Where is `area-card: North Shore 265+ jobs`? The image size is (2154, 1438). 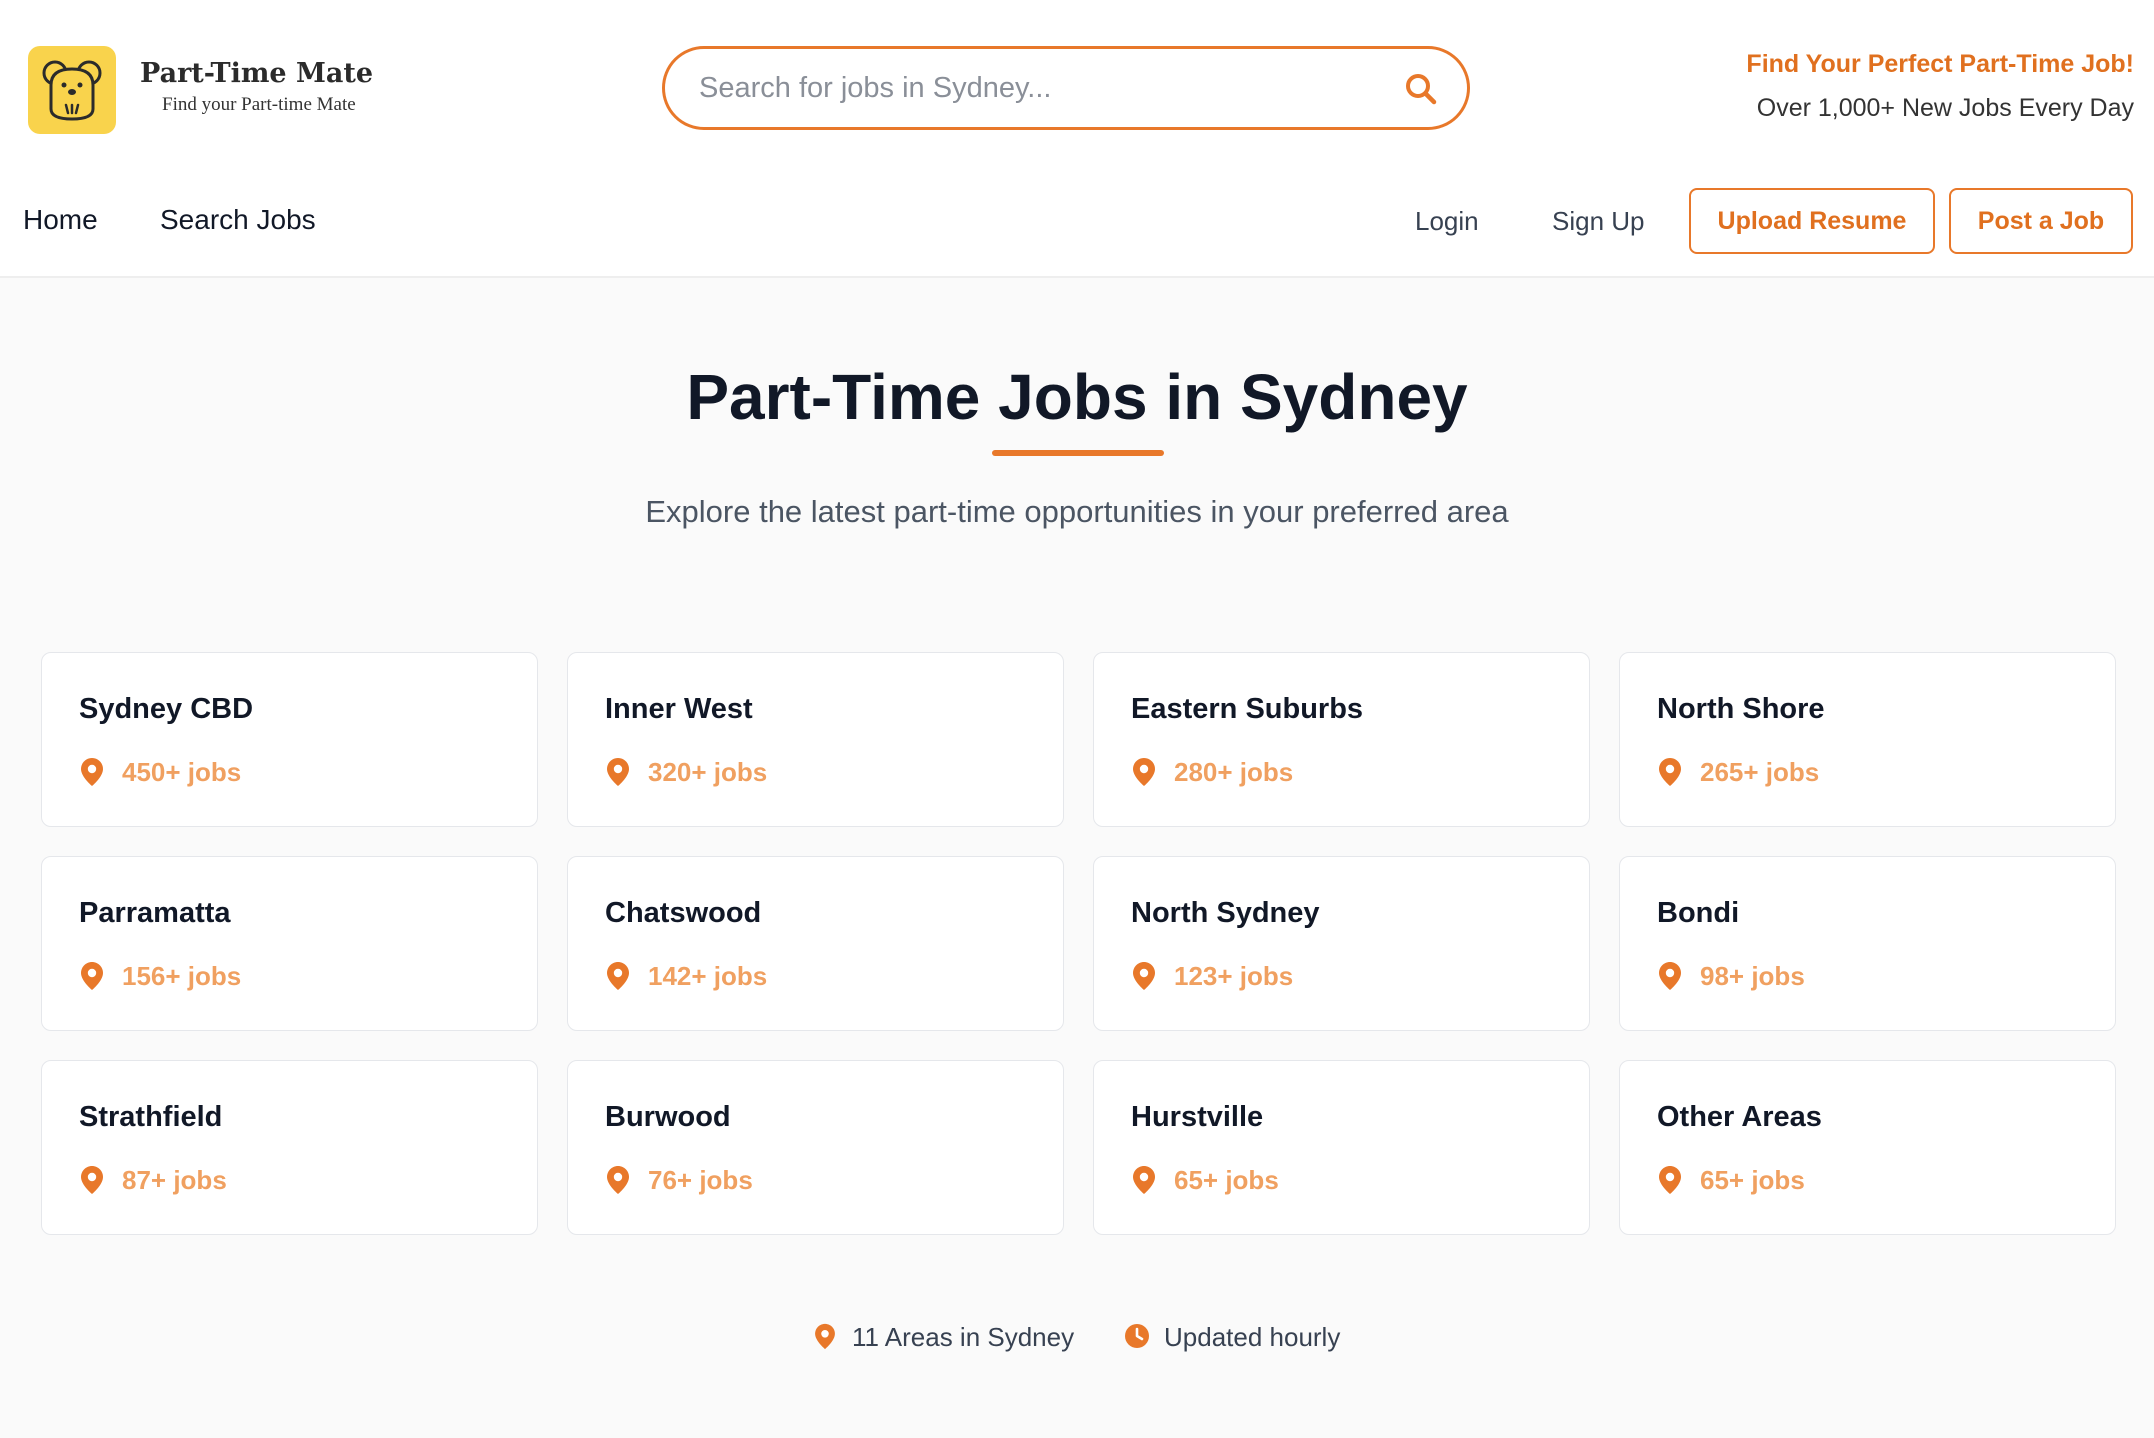
area-card: North Shore 265+ jobs is located at coordinates (1867, 739).